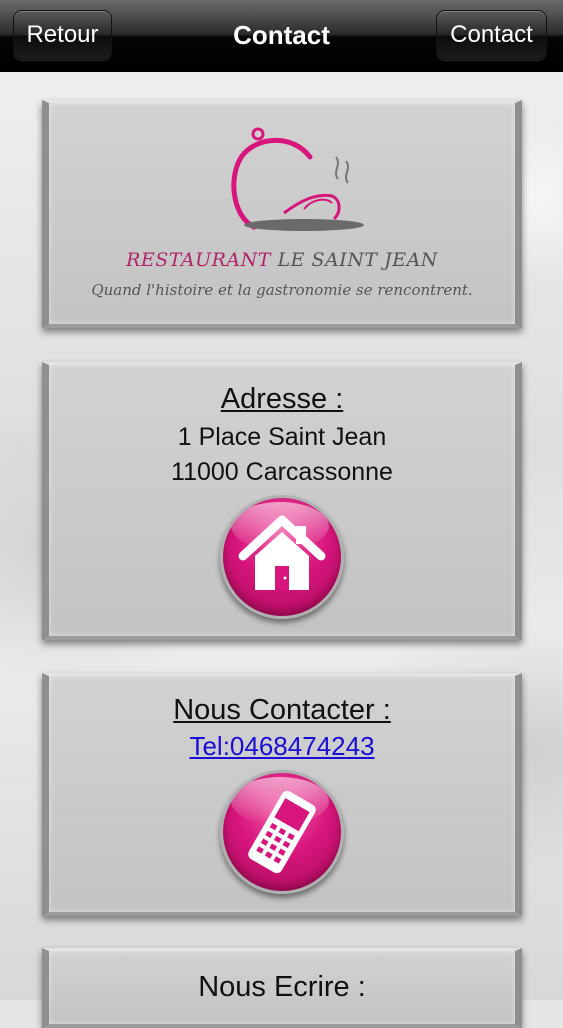 The width and height of the screenshot is (563, 1028). I want to click on write-heading: Nous Ecrire :, so click(282, 987).